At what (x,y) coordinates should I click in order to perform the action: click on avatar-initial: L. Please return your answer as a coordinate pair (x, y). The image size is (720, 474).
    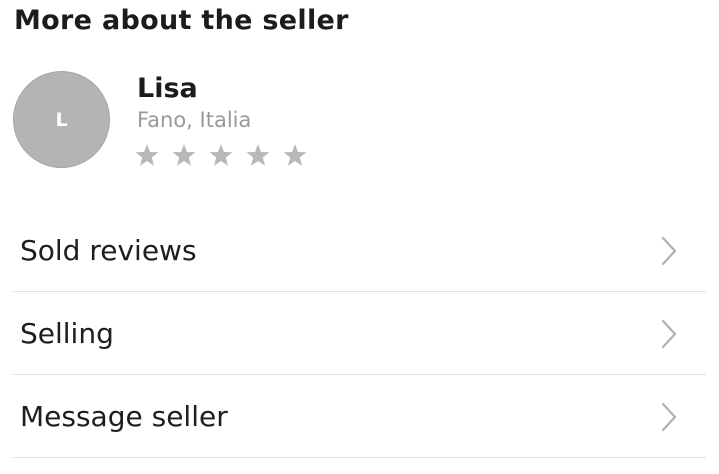
    Looking at the image, I should click on (61, 119).